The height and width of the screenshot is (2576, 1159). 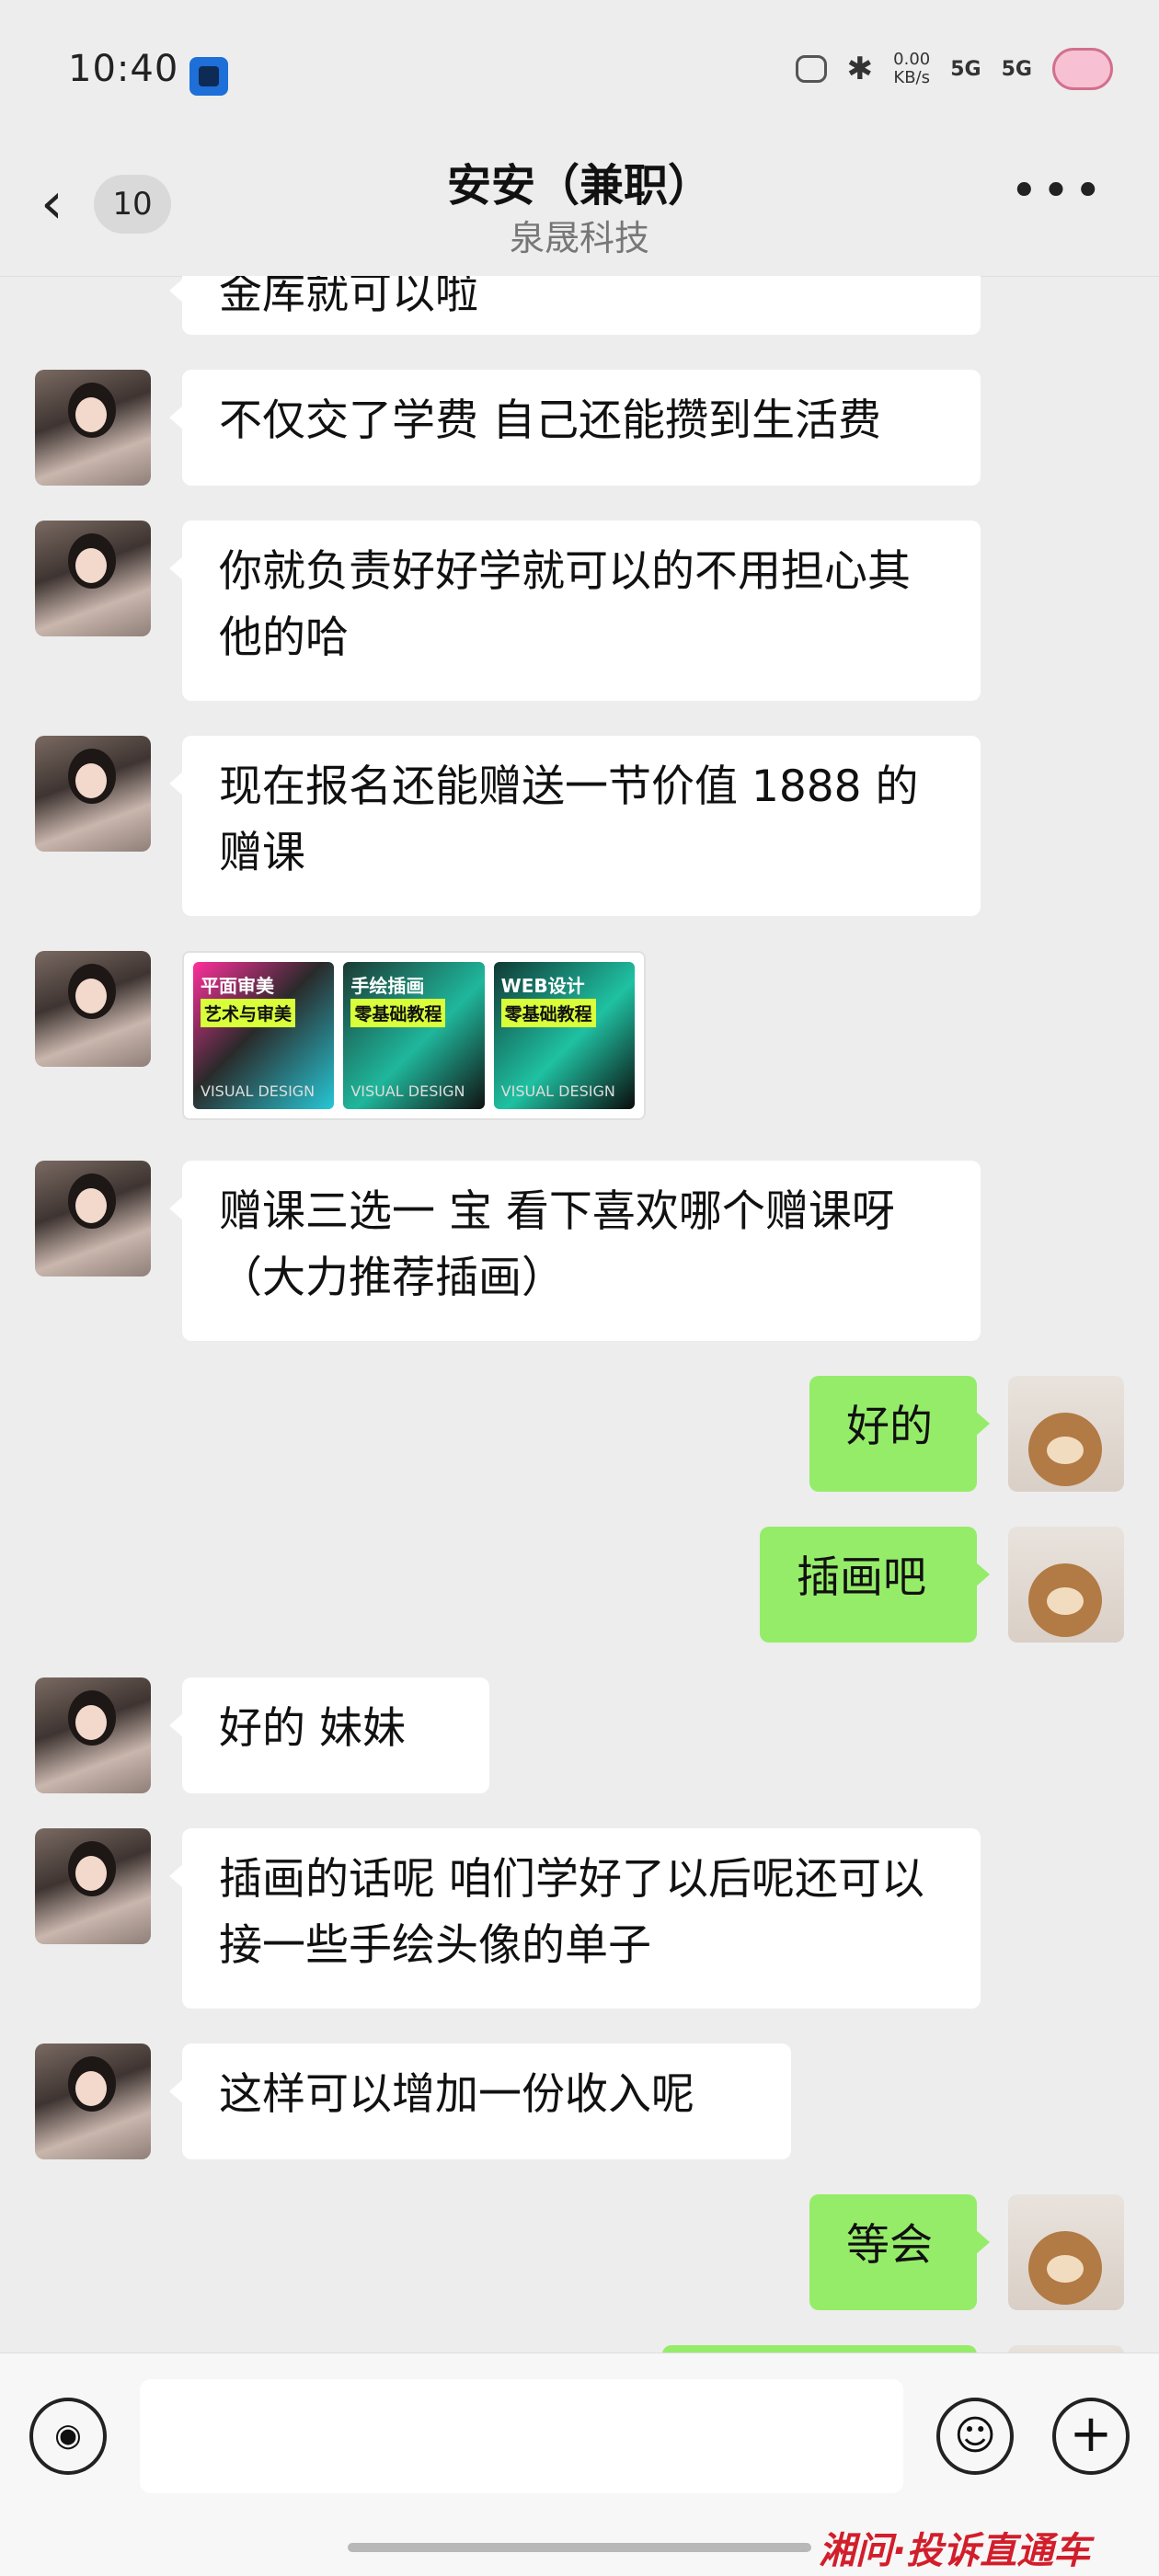 I want to click on voice-icon: ◉, so click(x=68, y=2436).